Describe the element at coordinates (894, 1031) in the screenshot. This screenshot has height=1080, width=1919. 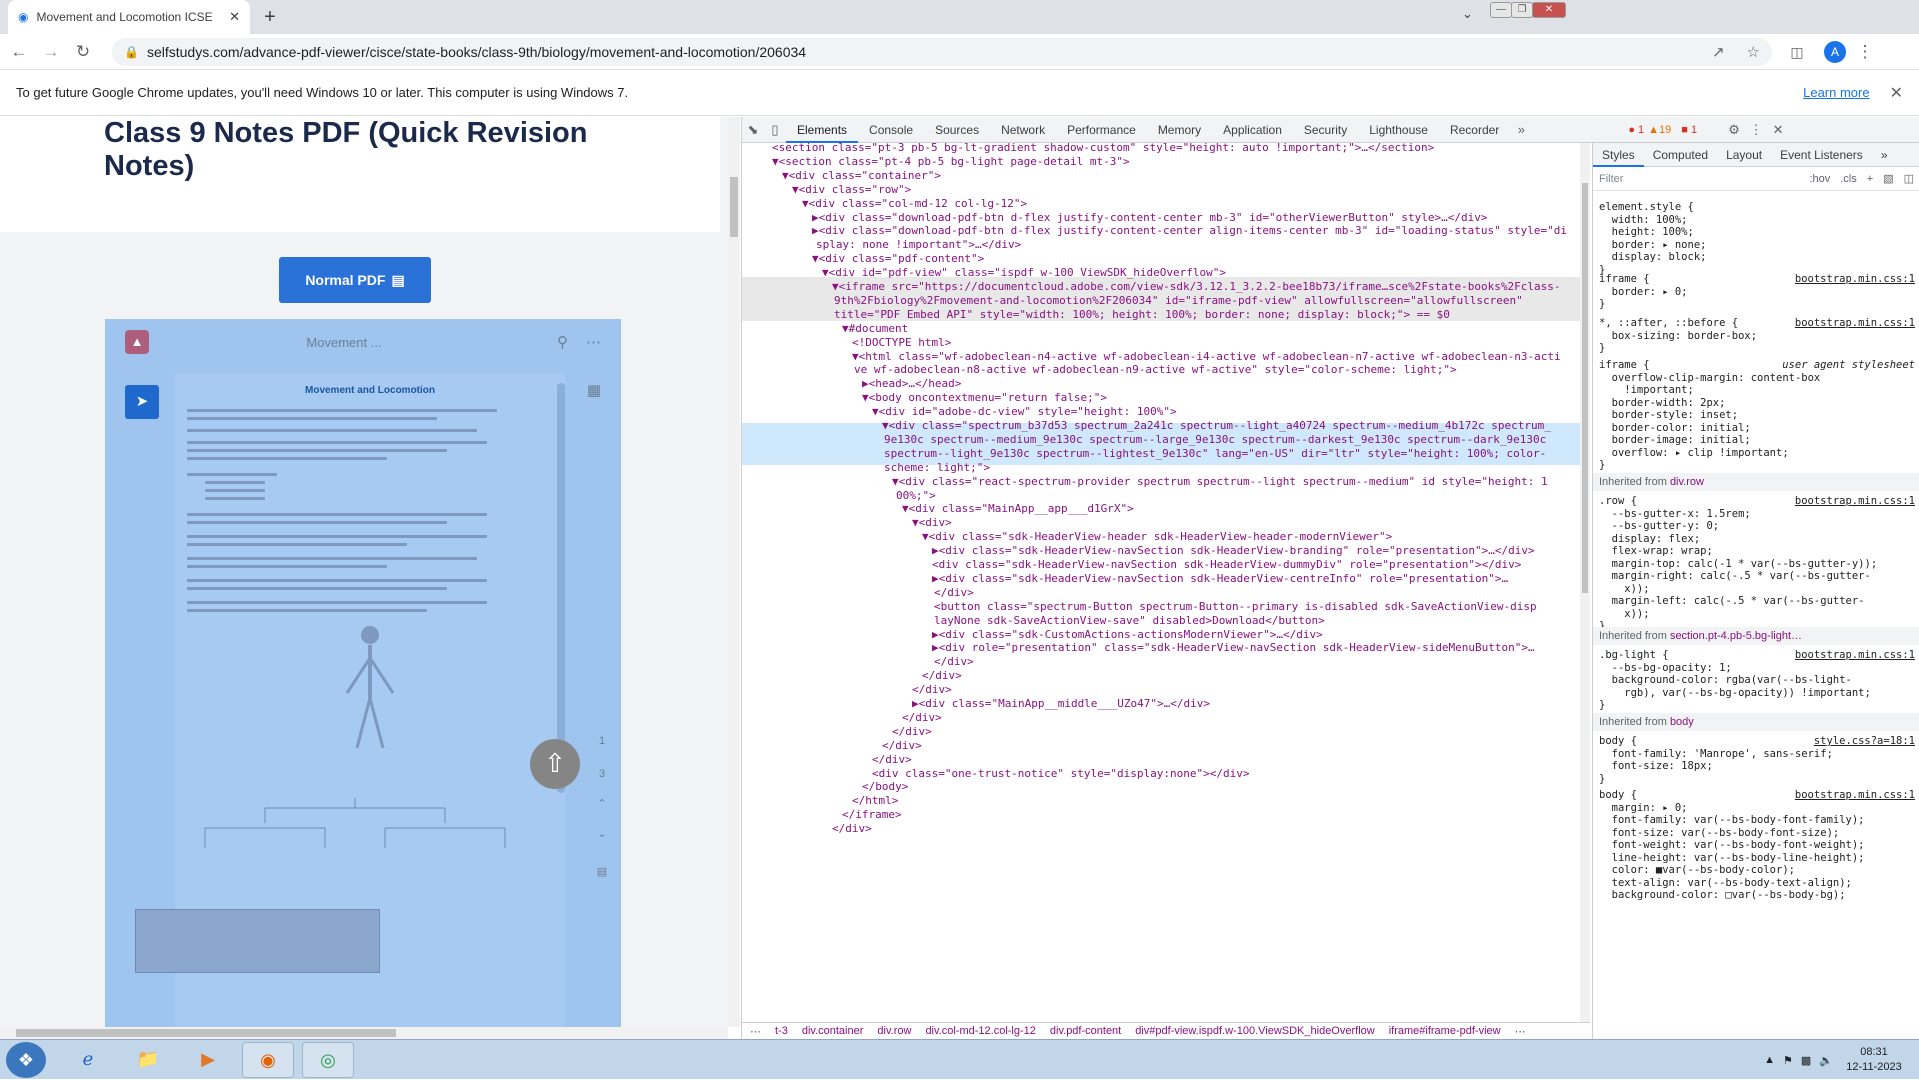
I see `breadcrumb-item: div.row` at that location.